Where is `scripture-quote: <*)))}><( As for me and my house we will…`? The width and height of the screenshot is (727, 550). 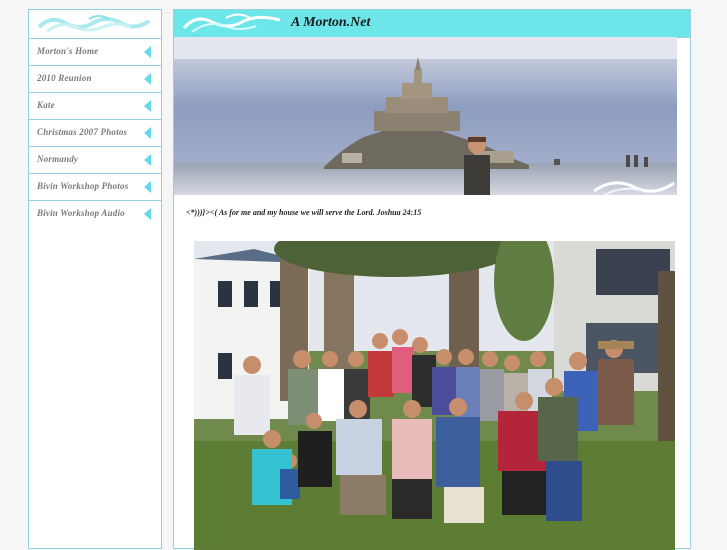
scripture-quote: <*)))}><( As for me and my house we will… is located at coordinates (304, 212).